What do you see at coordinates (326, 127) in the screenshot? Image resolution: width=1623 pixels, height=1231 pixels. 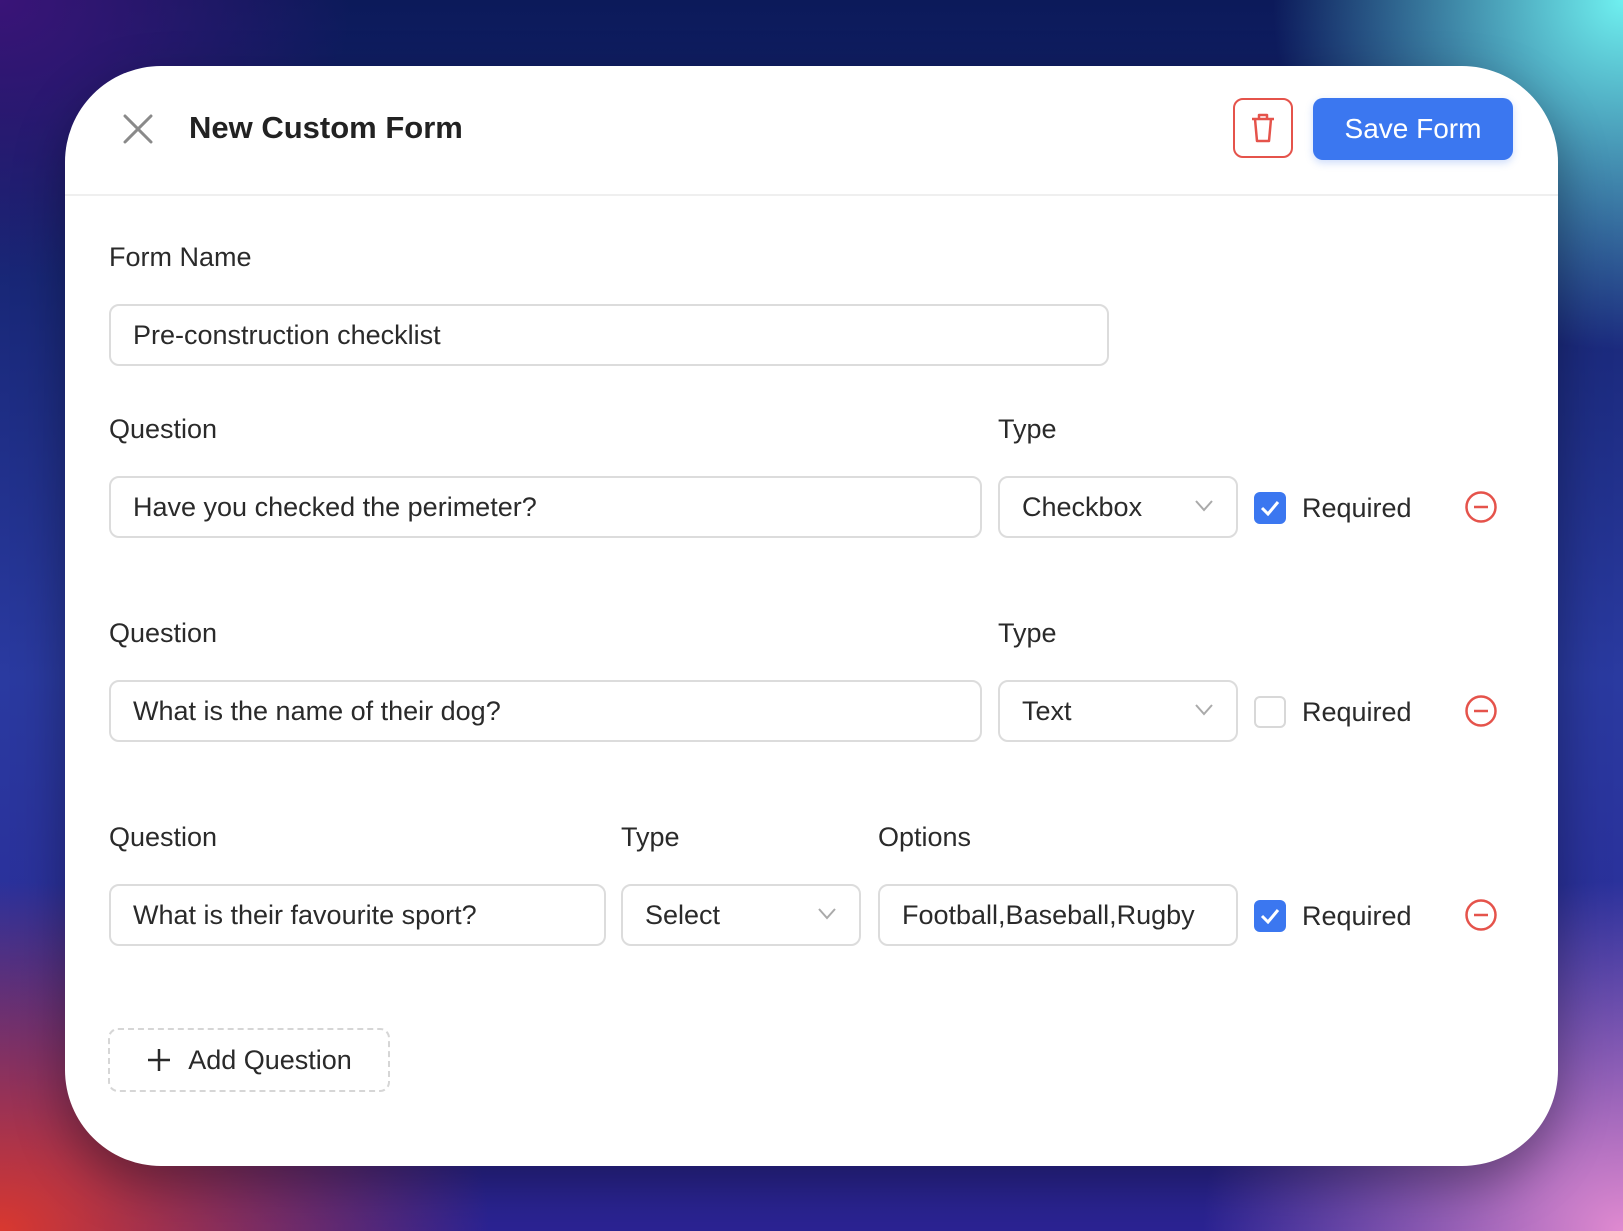 I see `dialog-title: New Custom Form` at bounding box center [326, 127].